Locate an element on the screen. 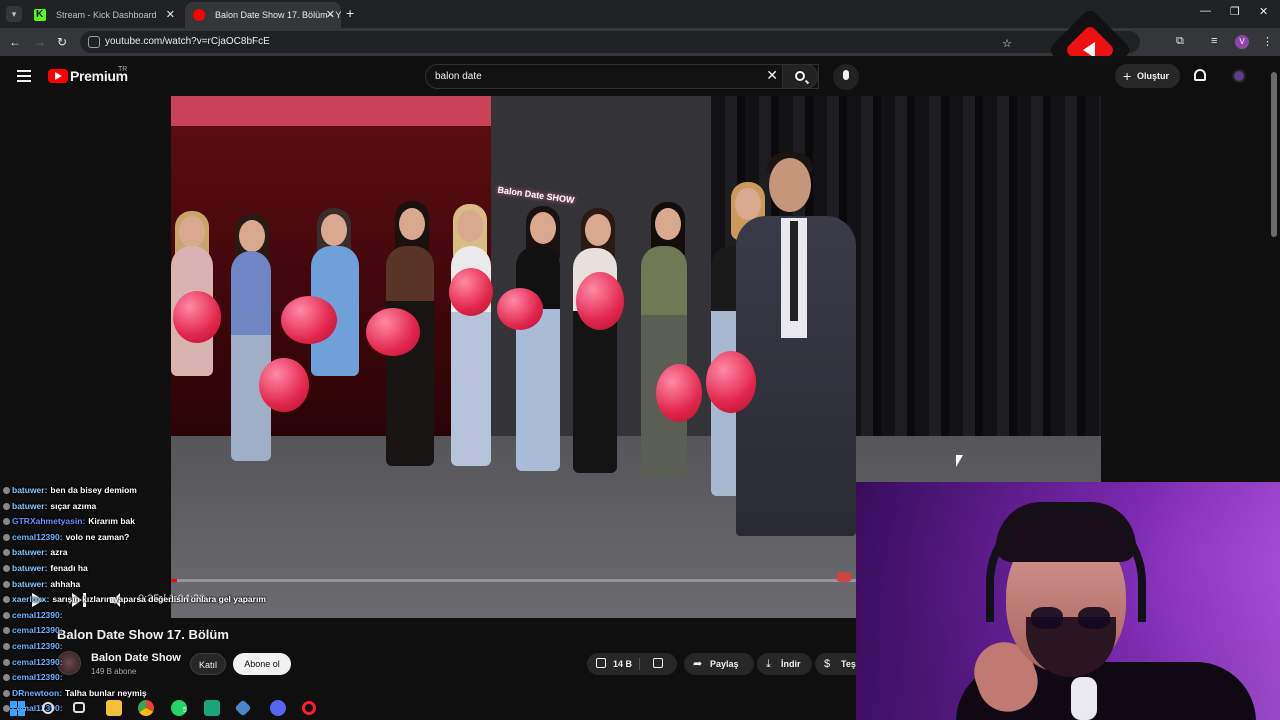  youtube-header: Premium TR balon date ✕ + Oluştur is located at coordinates (640, 76).